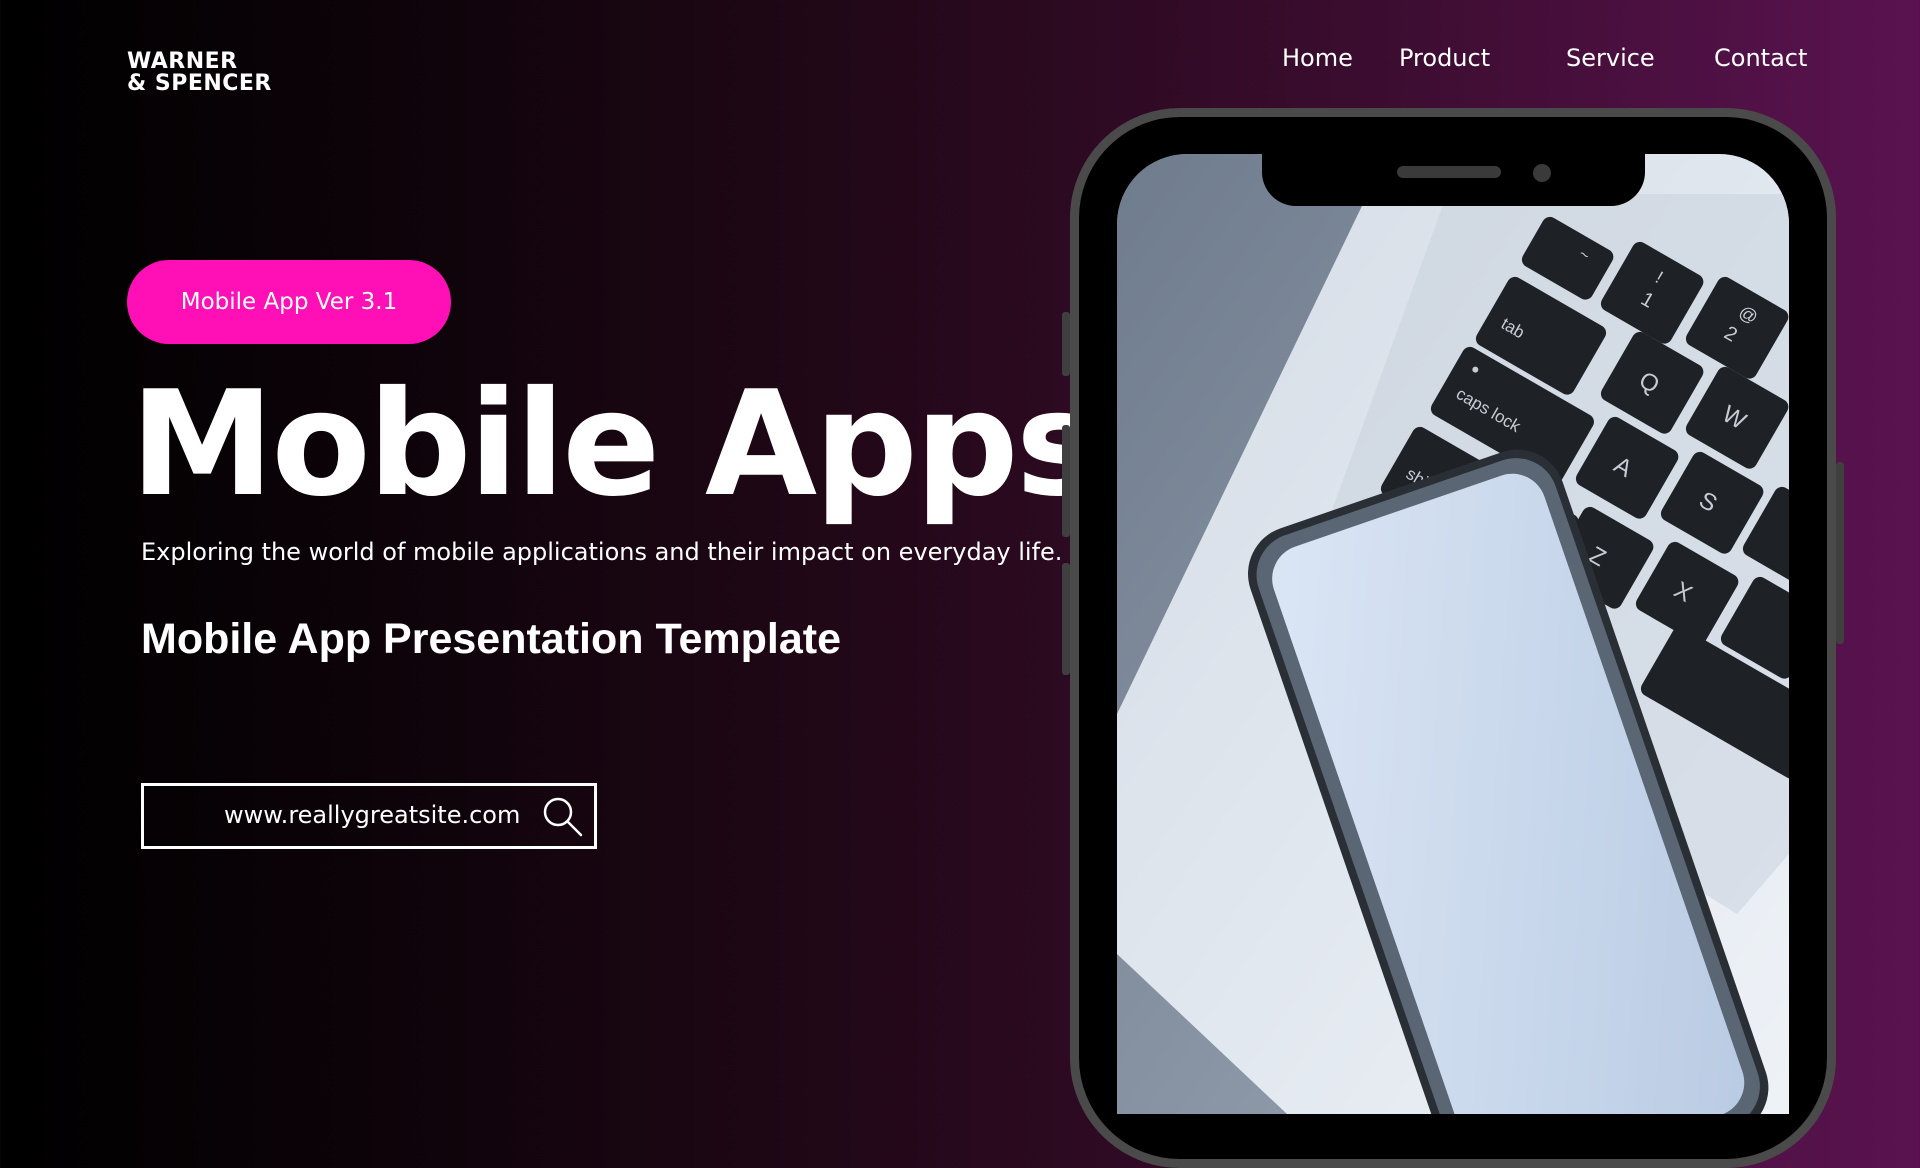 Image resolution: width=1920 pixels, height=1168 pixels. What do you see at coordinates (1840, 553) in the screenshot?
I see `phone-power-button` at bounding box center [1840, 553].